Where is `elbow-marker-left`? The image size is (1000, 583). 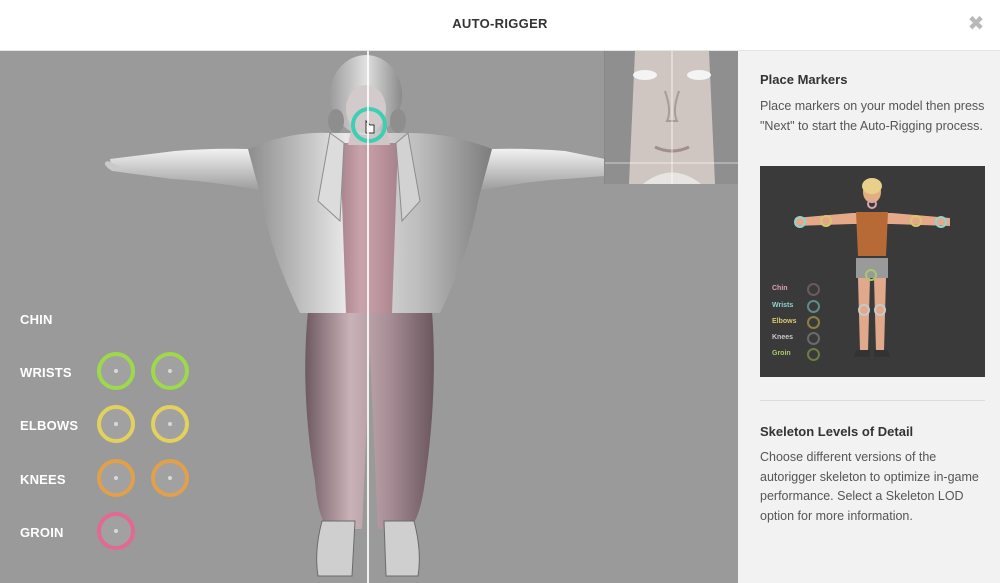
elbow-marker-left is located at coordinates (116, 424).